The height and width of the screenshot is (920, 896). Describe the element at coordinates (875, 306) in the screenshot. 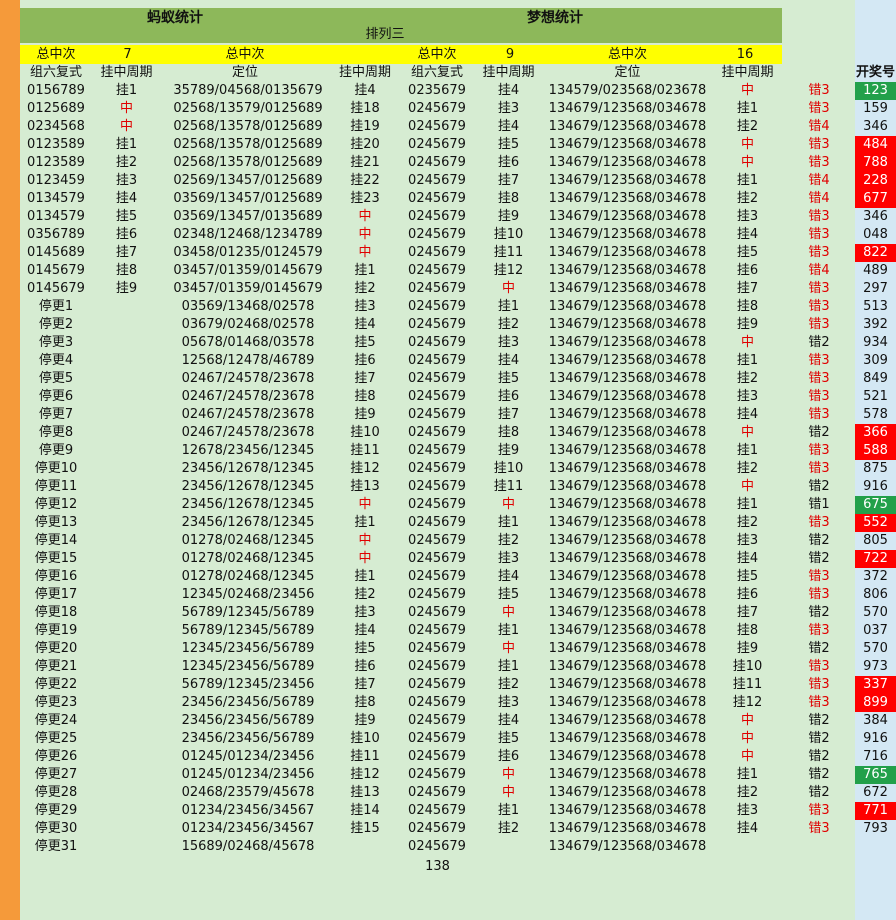

I see `cell-result-number: 513` at that location.